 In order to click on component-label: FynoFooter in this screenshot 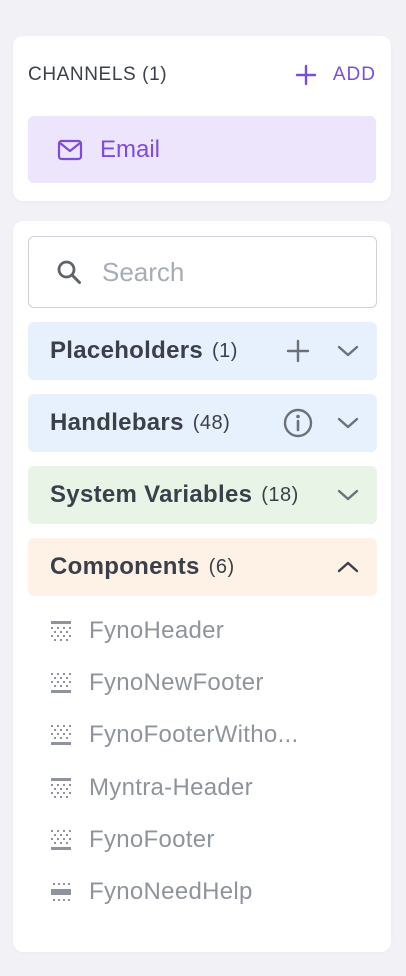, I will do `click(152, 839)`.